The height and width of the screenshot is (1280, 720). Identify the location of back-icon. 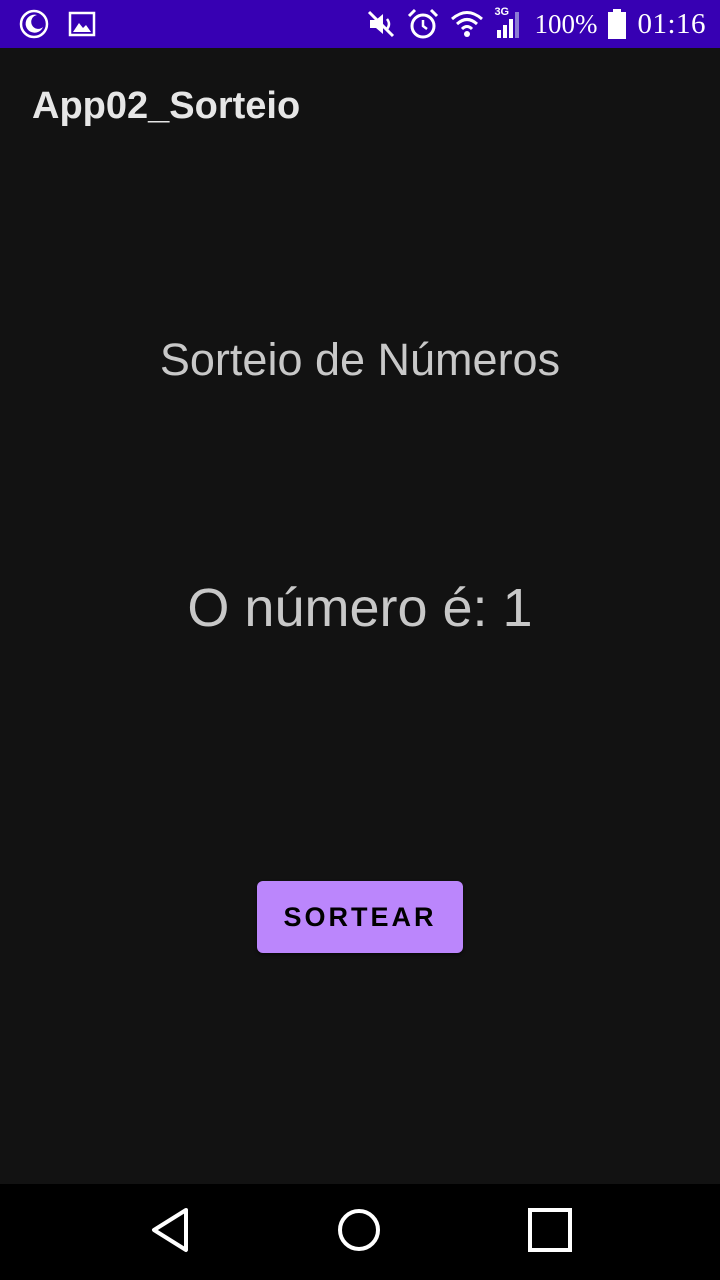
(170, 1232).